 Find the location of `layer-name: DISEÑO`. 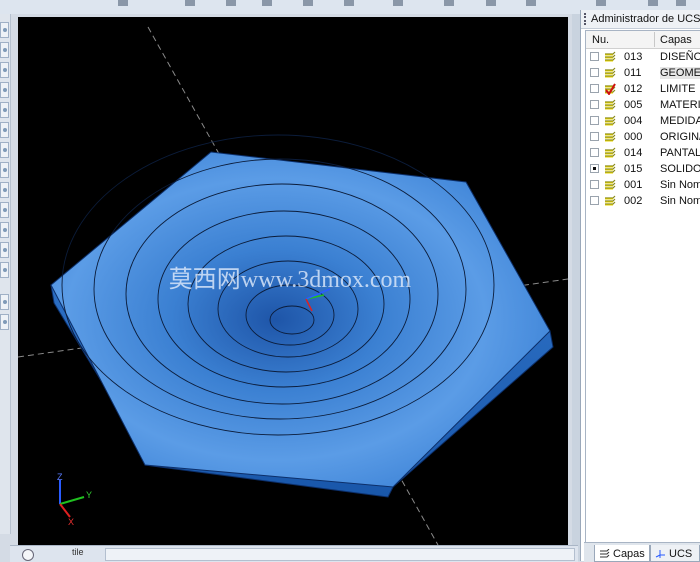

layer-name: DISEÑO is located at coordinates (680, 57).